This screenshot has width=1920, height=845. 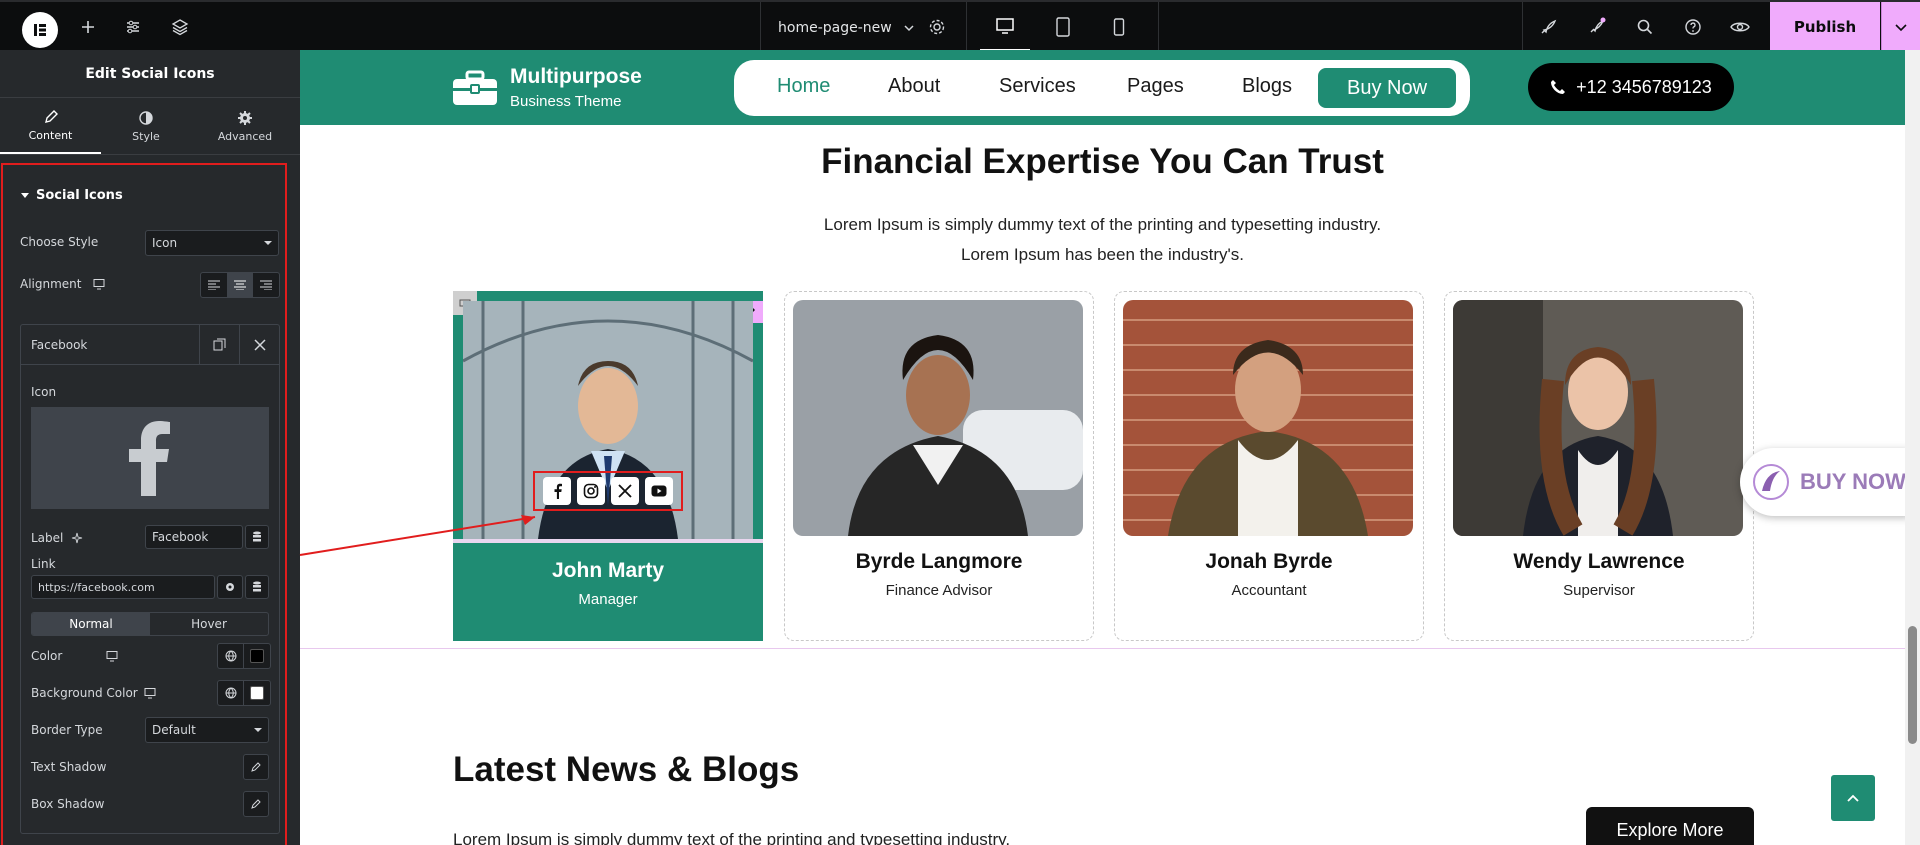 I want to click on nav-buy-now-button: Buy Now, so click(x=1387, y=88).